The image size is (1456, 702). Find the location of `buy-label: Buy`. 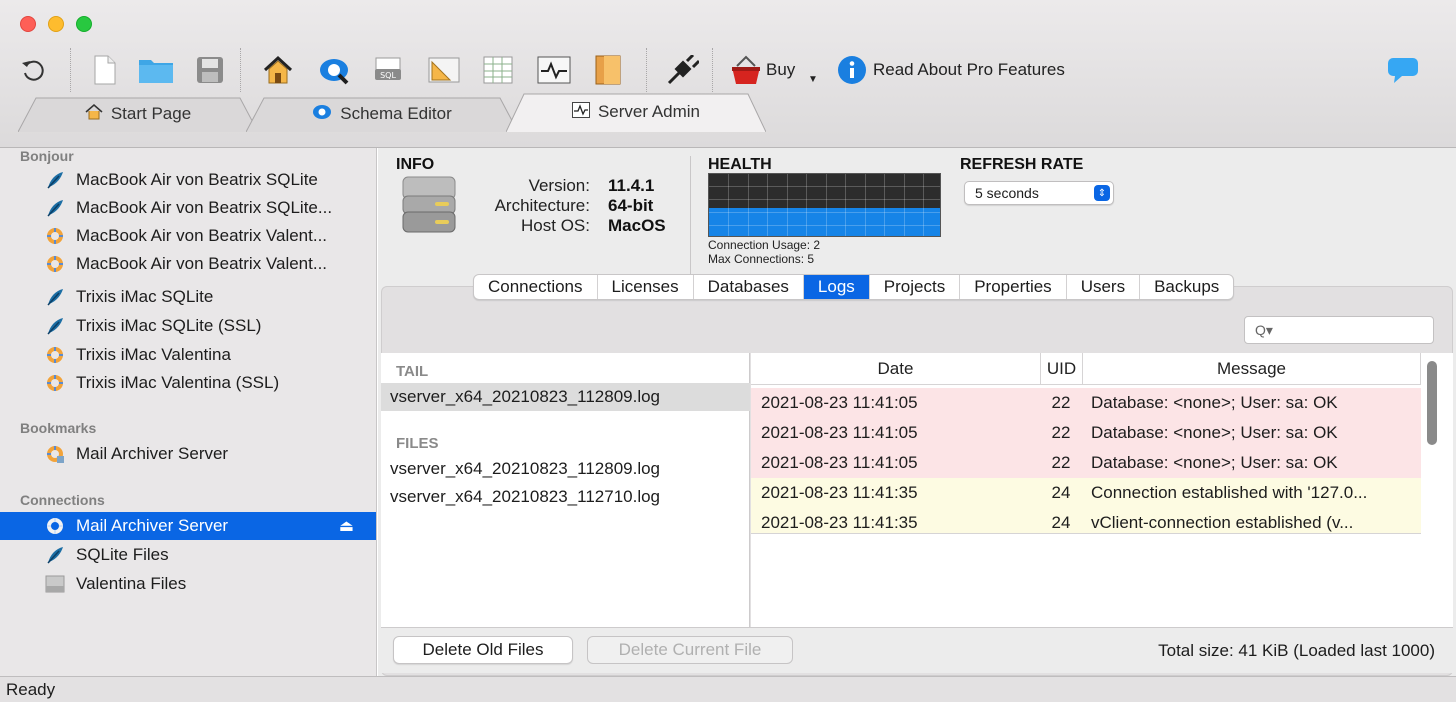

buy-label: Buy is located at coordinates (780, 70).